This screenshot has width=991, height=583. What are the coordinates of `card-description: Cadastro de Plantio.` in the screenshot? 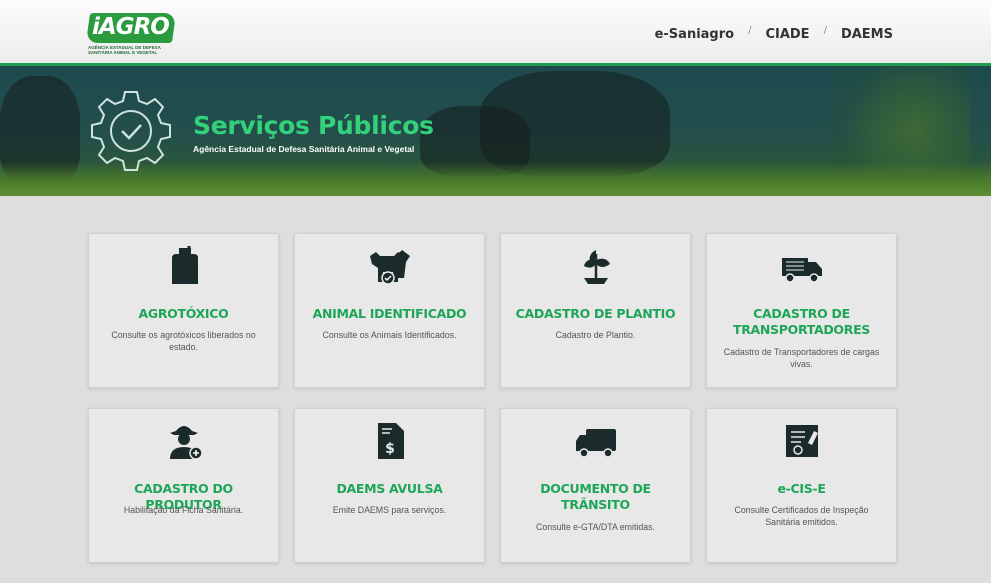 It's located at (595, 335).